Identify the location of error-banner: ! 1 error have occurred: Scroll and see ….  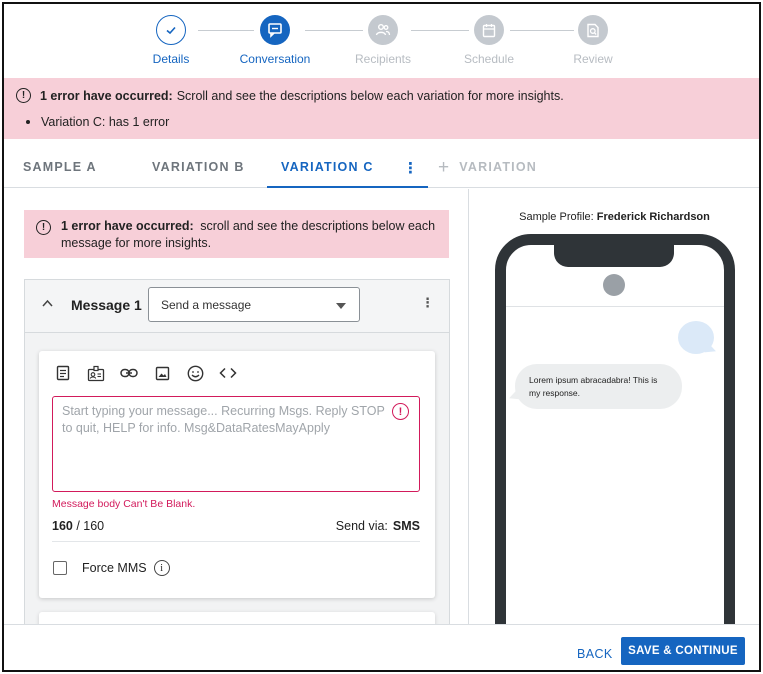
(381, 108).